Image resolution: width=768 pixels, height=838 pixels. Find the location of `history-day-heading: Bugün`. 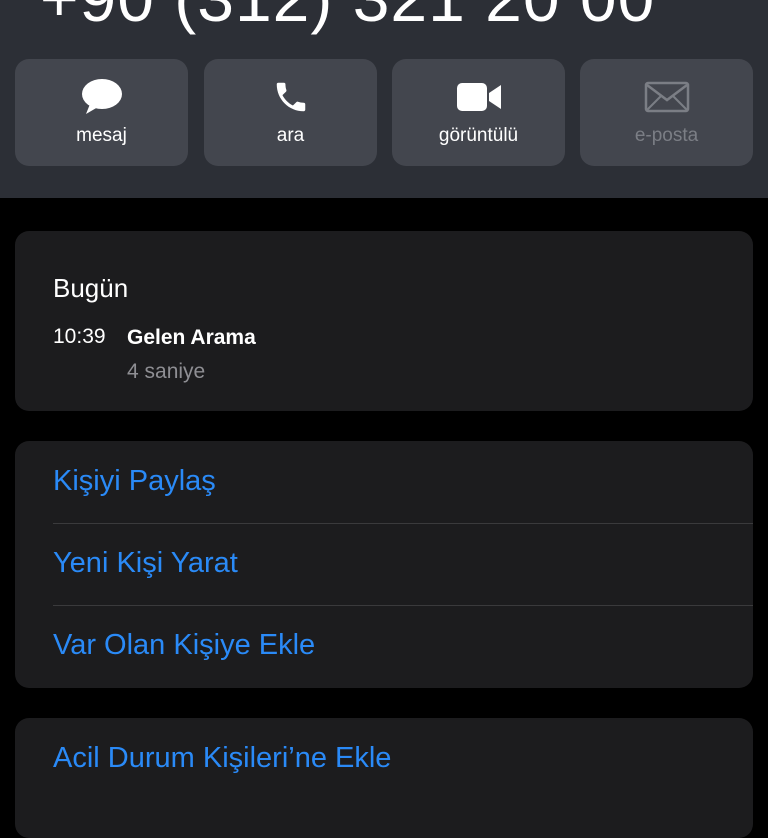

history-day-heading: Bugün is located at coordinates (91, 288).